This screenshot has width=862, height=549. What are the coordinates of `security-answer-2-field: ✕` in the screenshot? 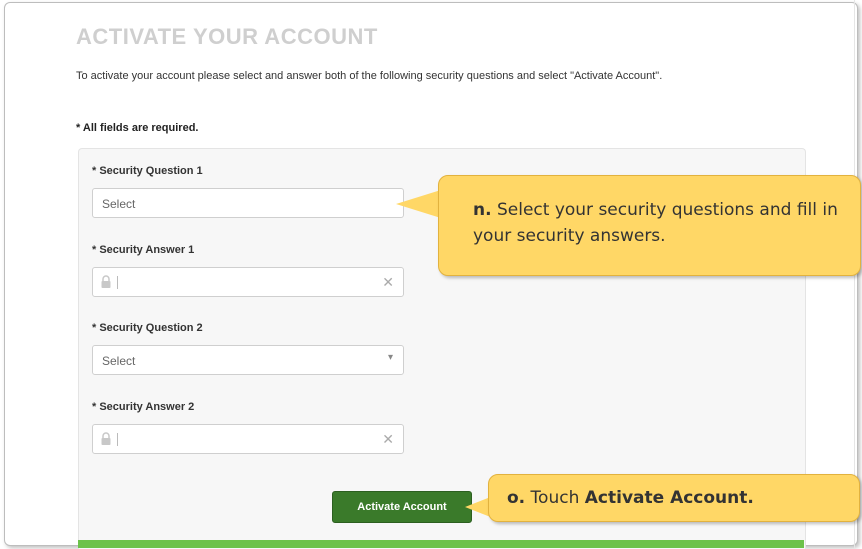 It's located at (248, 439).